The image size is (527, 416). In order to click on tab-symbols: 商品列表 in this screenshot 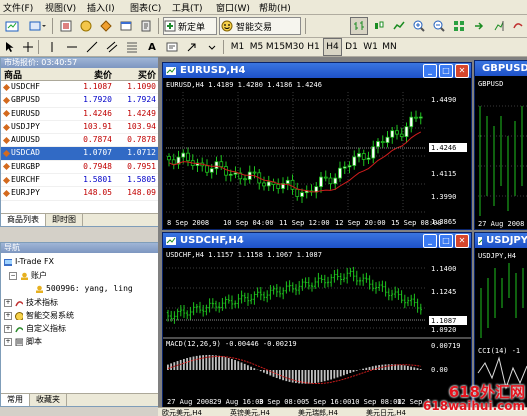, I will do `click(23, 220)`.